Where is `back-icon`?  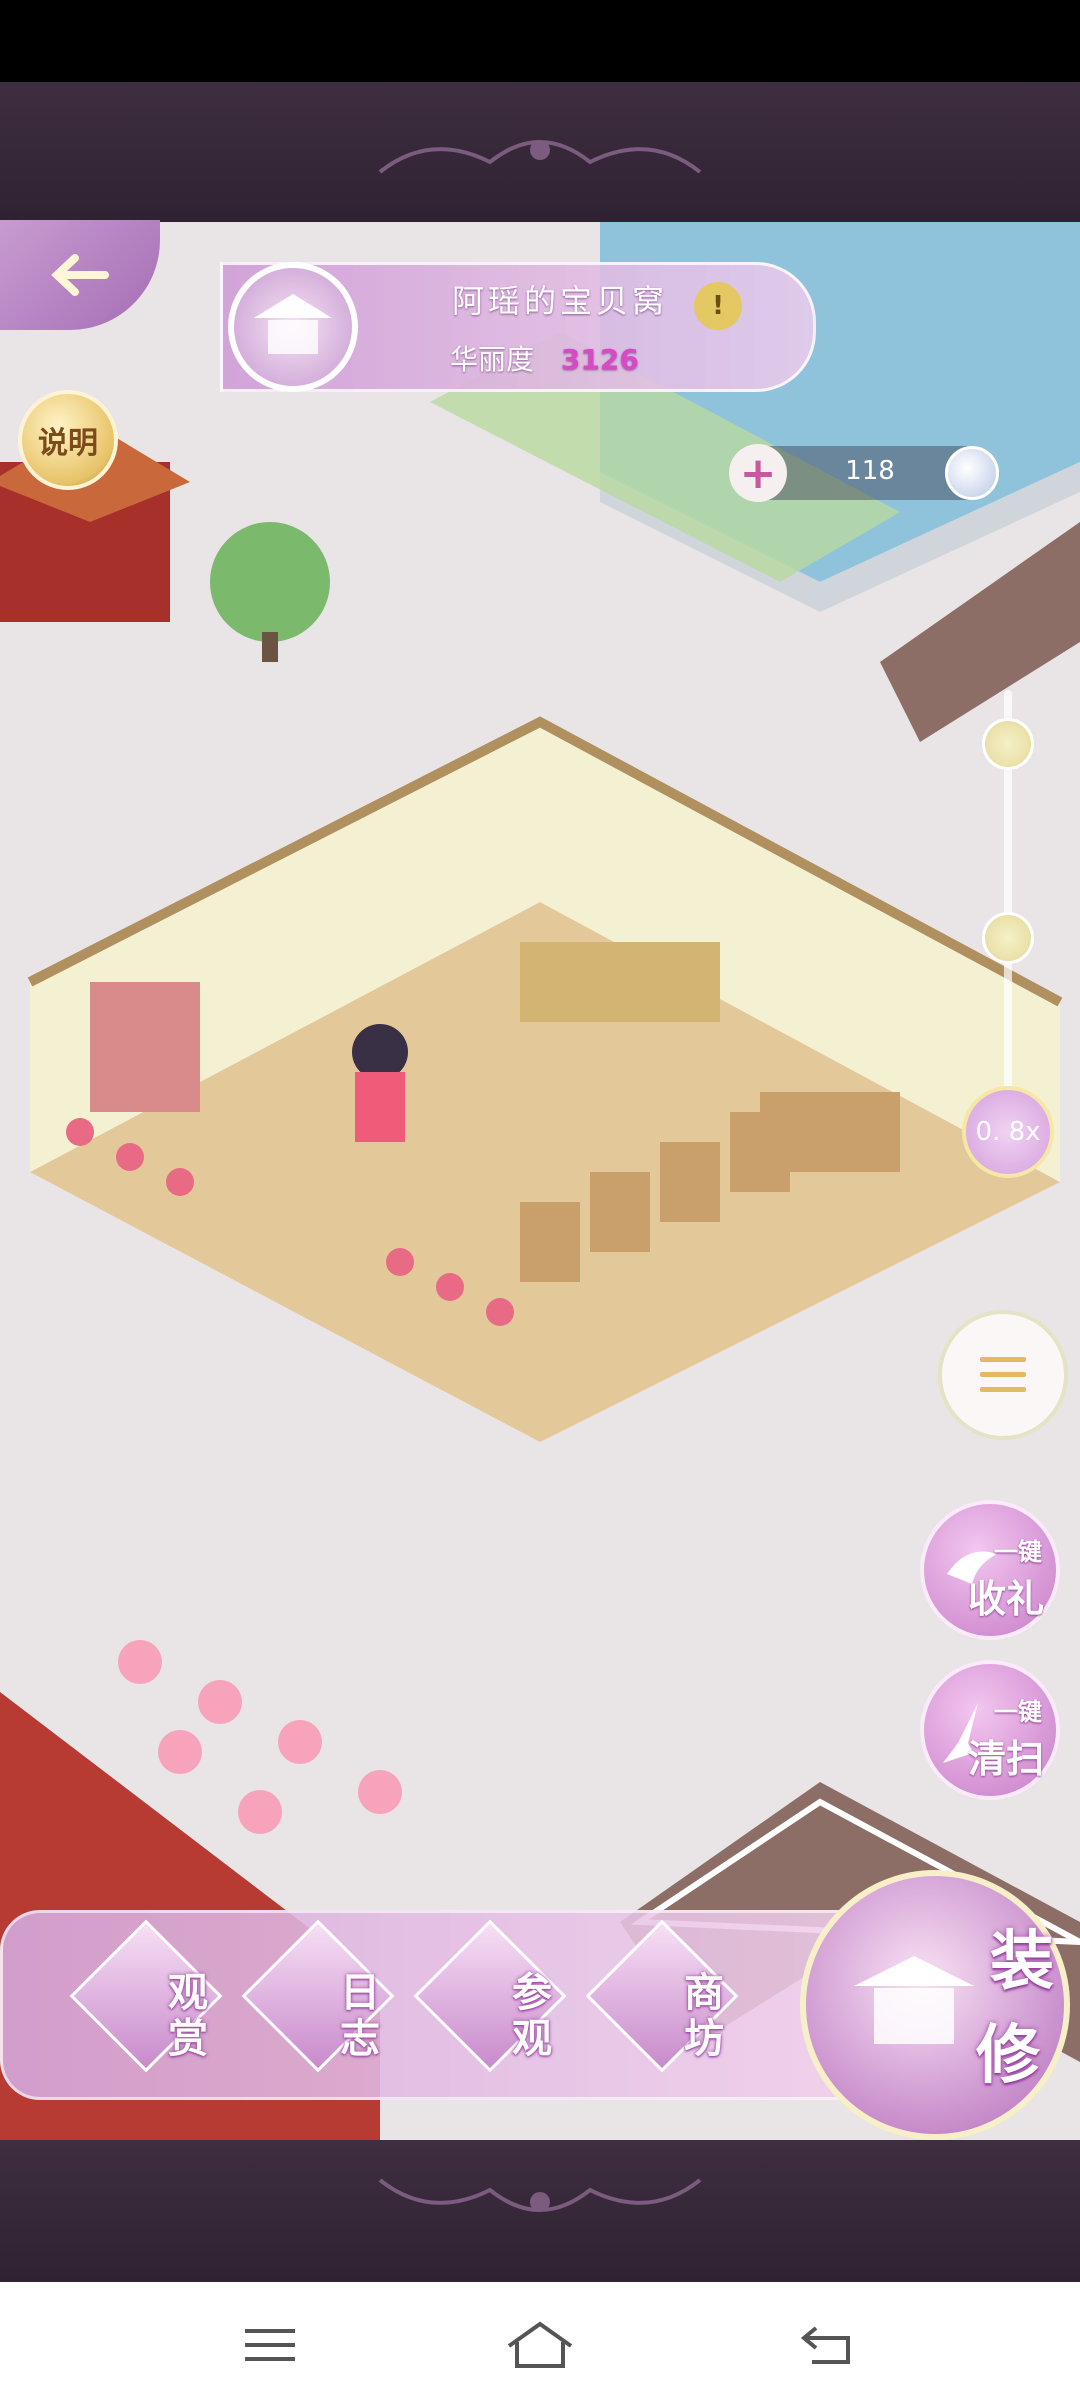 back-icon is located at coordinates (825, 2345).